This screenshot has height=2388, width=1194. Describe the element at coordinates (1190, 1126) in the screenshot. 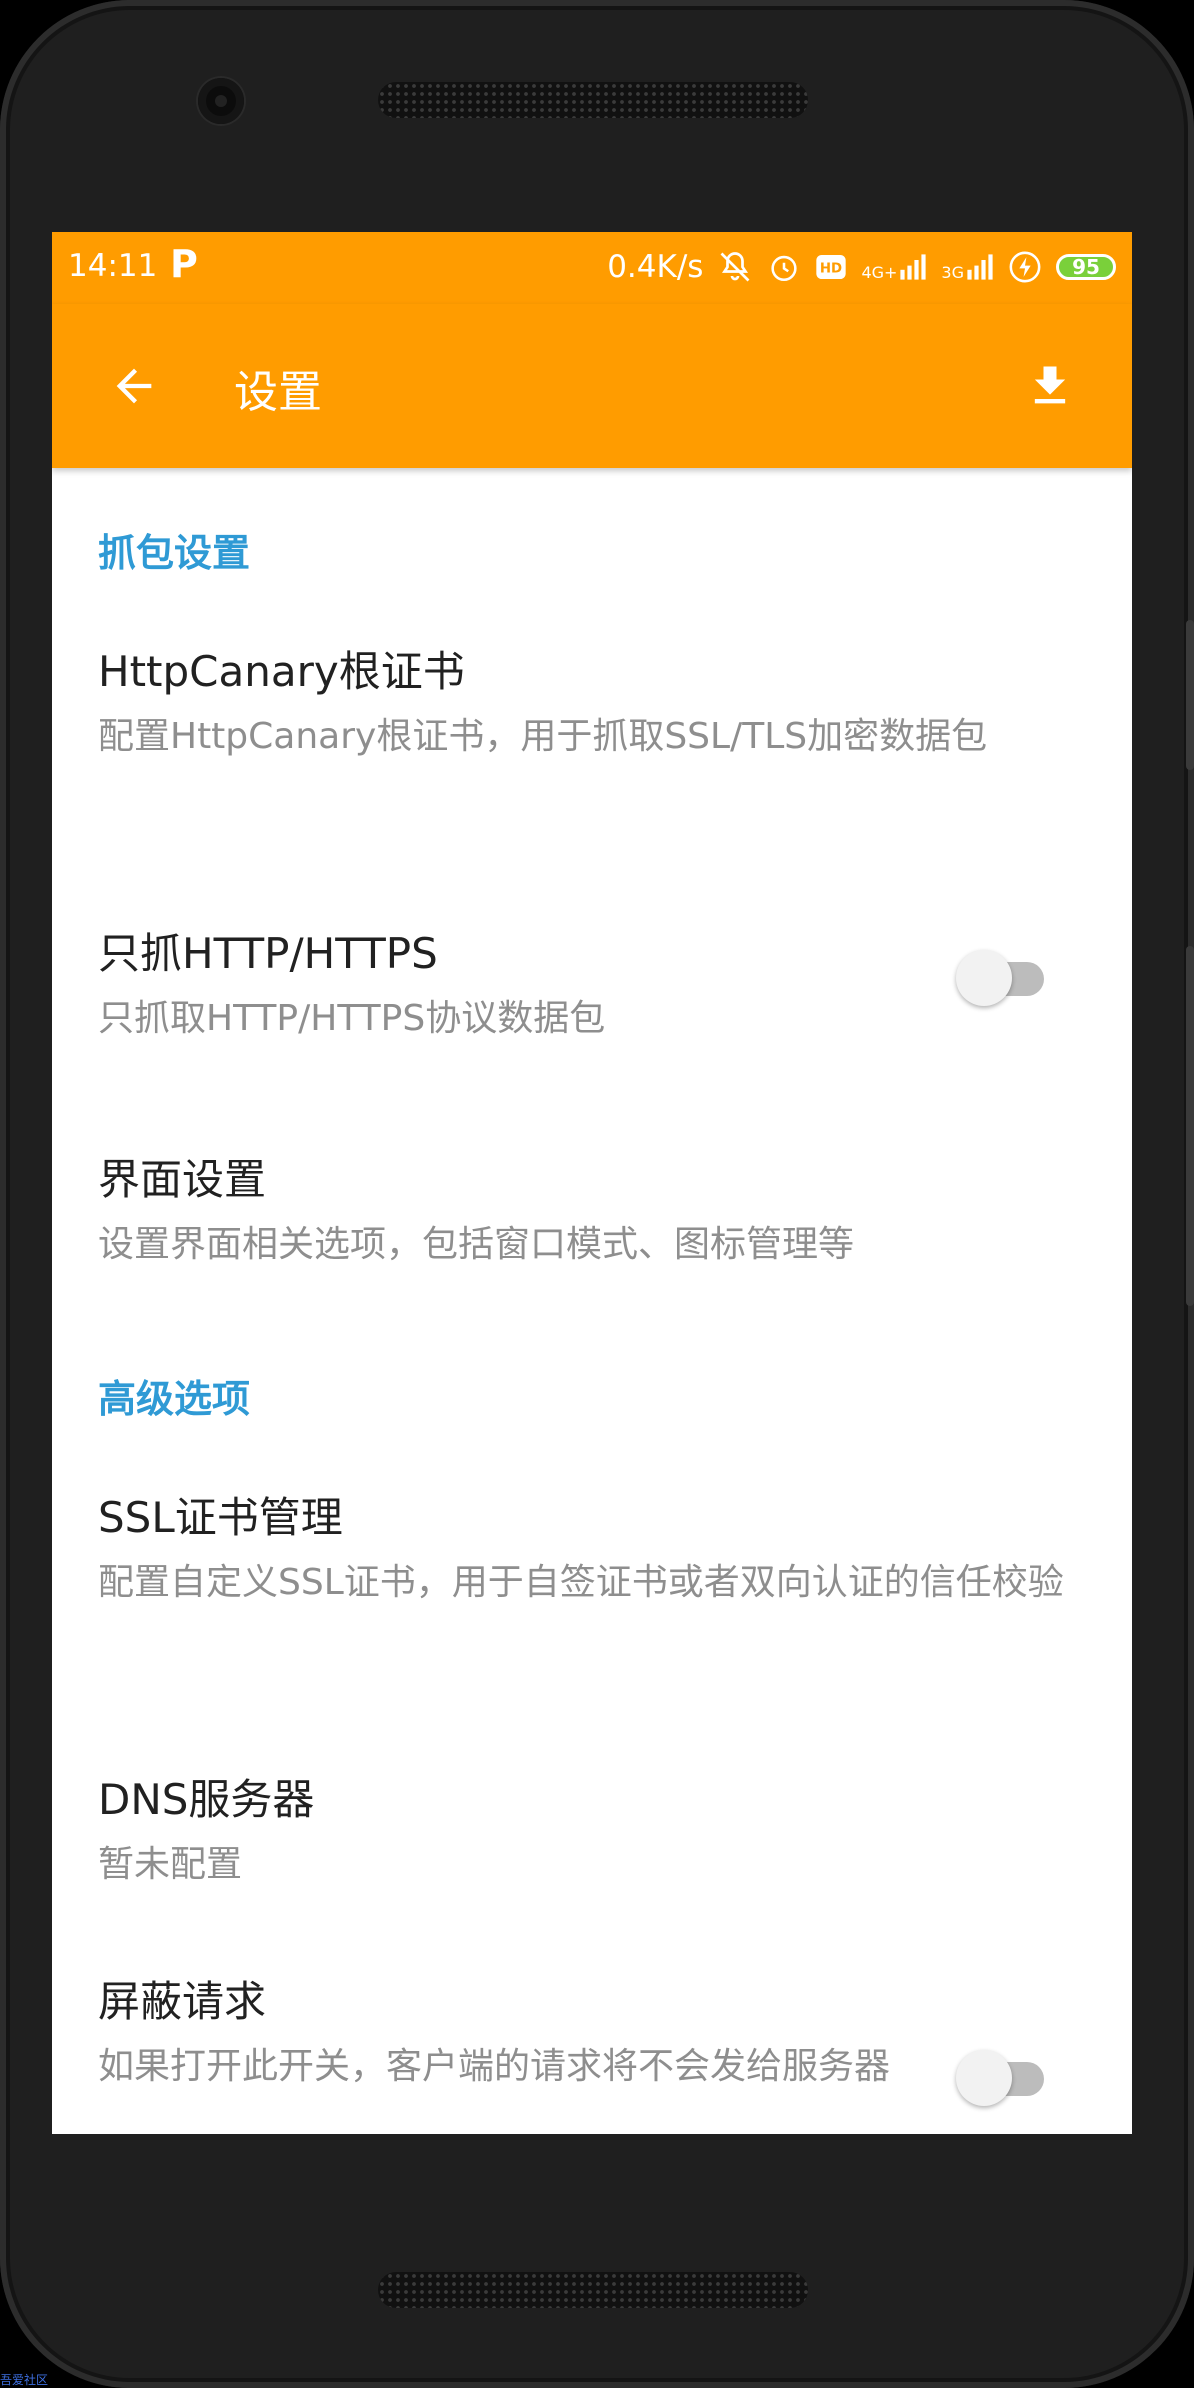

I see `volume-button` at that location.